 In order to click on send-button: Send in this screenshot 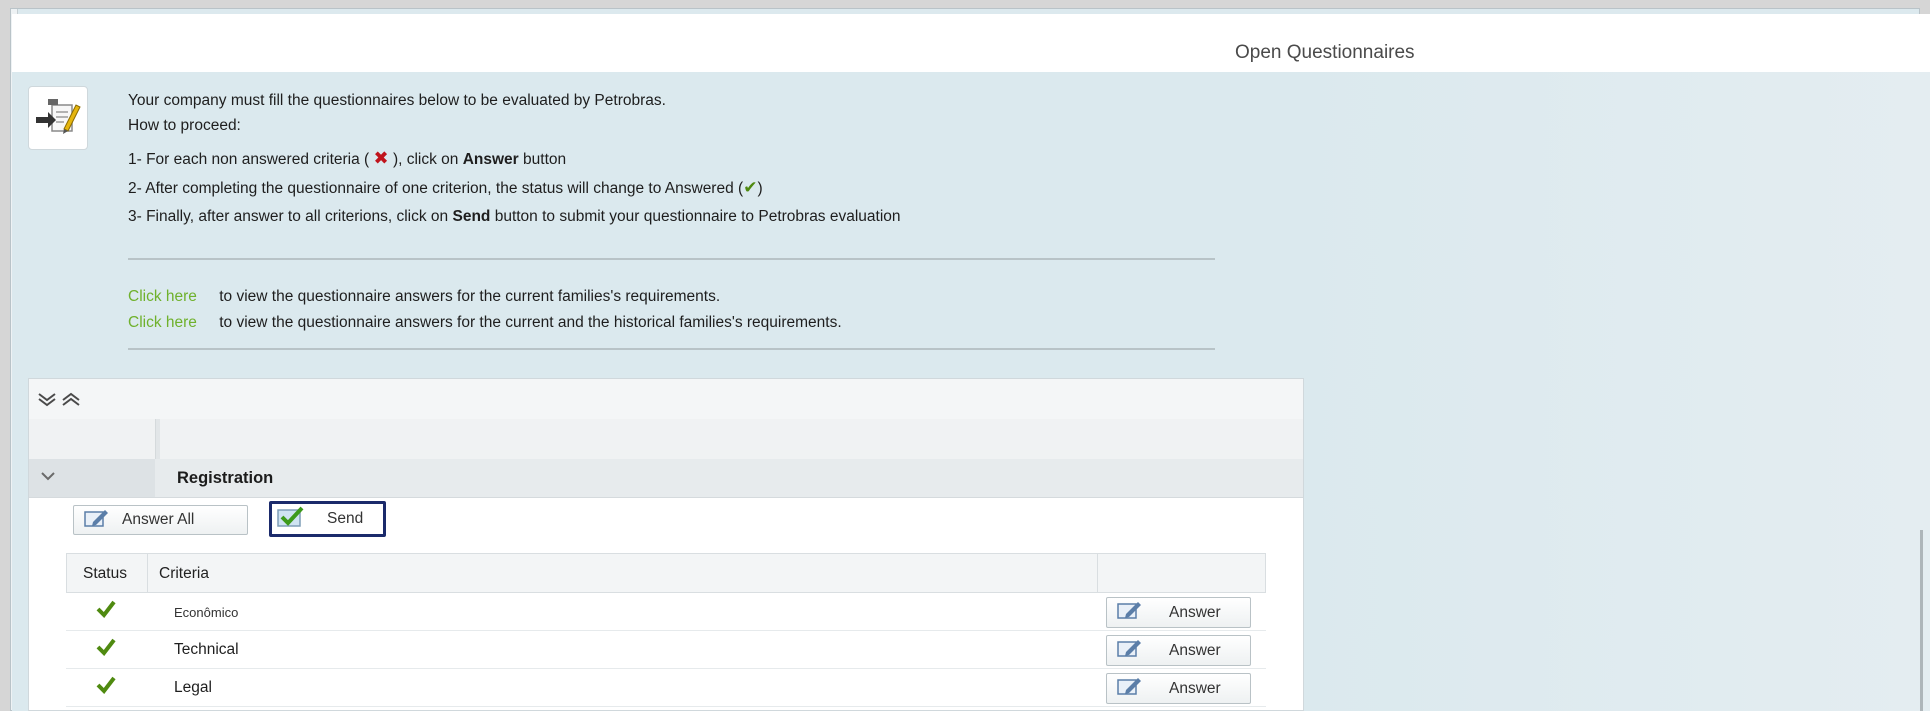, I will do `click(328, 519)`.